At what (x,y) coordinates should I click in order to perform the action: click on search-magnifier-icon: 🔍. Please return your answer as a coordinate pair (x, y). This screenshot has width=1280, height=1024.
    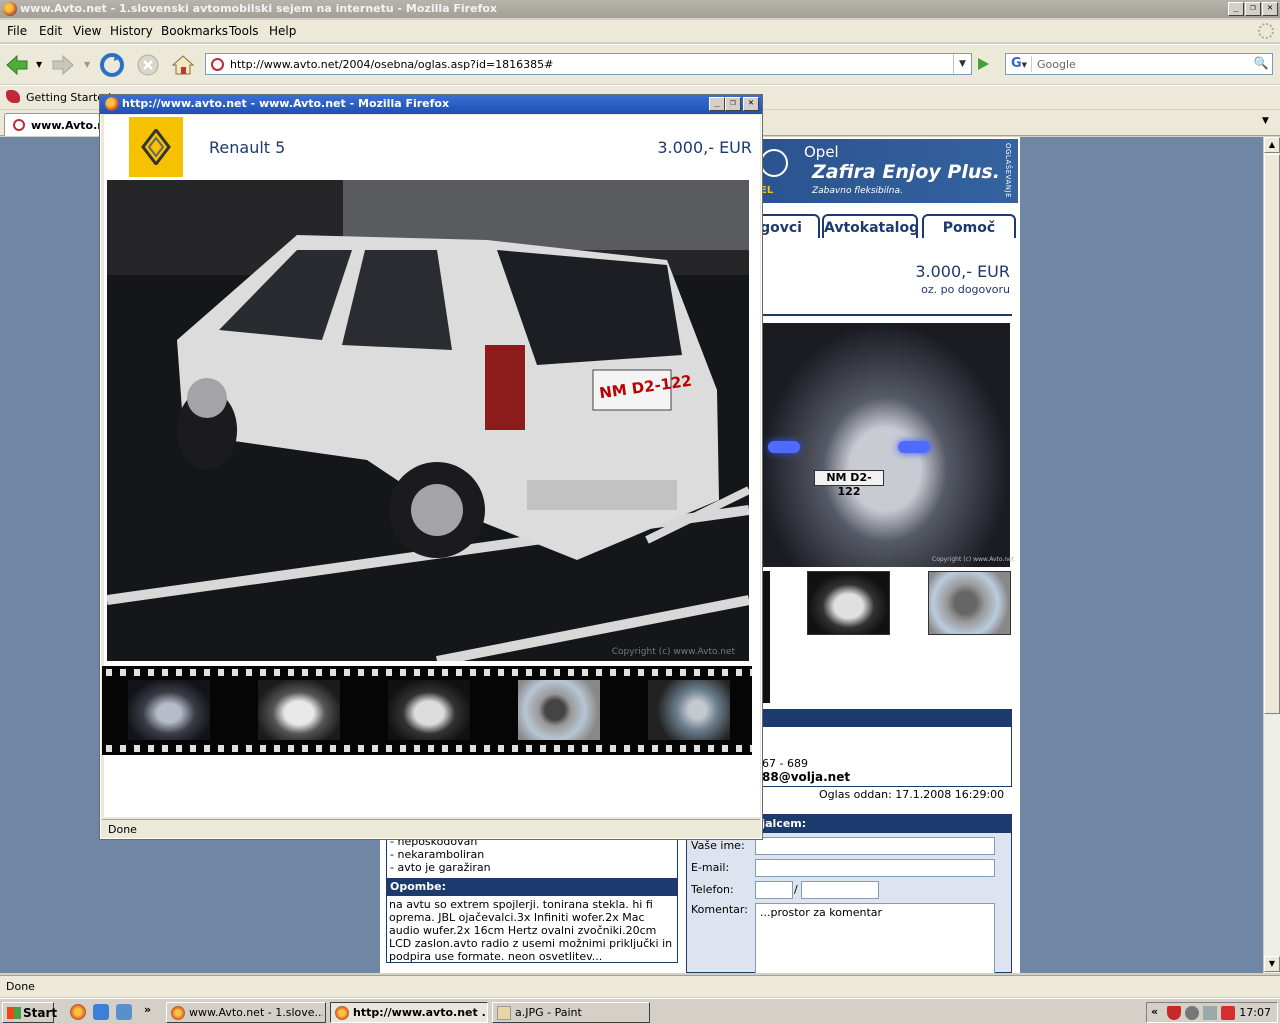
    Looking at the image, I should click on (1261, 64).